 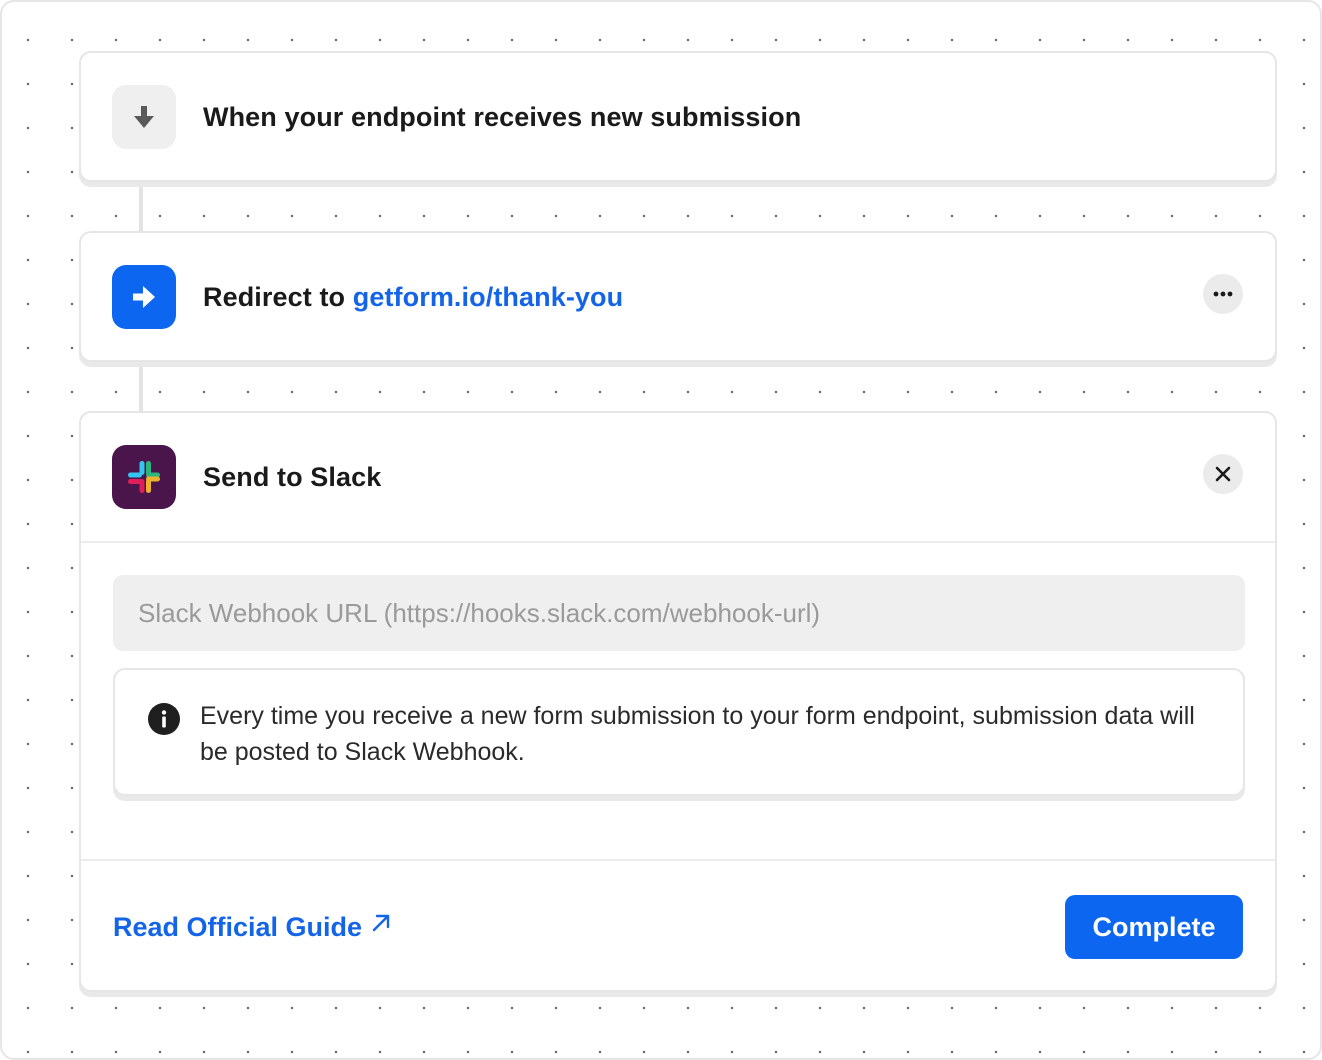 I want to click on arrow-right-icon, so click(x=144, y=297).